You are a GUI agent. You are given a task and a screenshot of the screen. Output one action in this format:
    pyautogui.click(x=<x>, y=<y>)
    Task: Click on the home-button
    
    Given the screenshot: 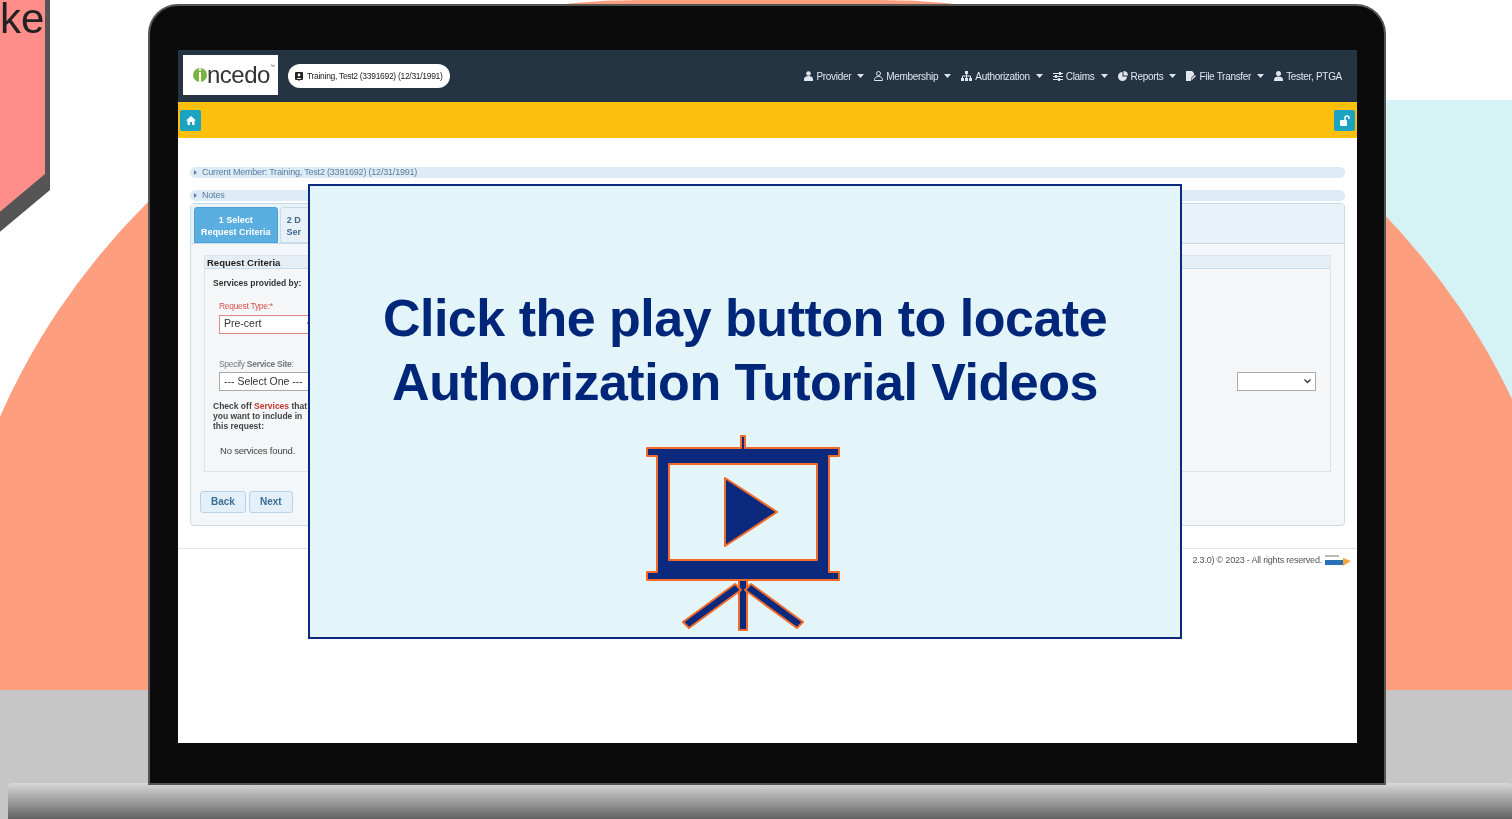 What is the action you would take?
    pyautogui.click(x=190, y=120)
    